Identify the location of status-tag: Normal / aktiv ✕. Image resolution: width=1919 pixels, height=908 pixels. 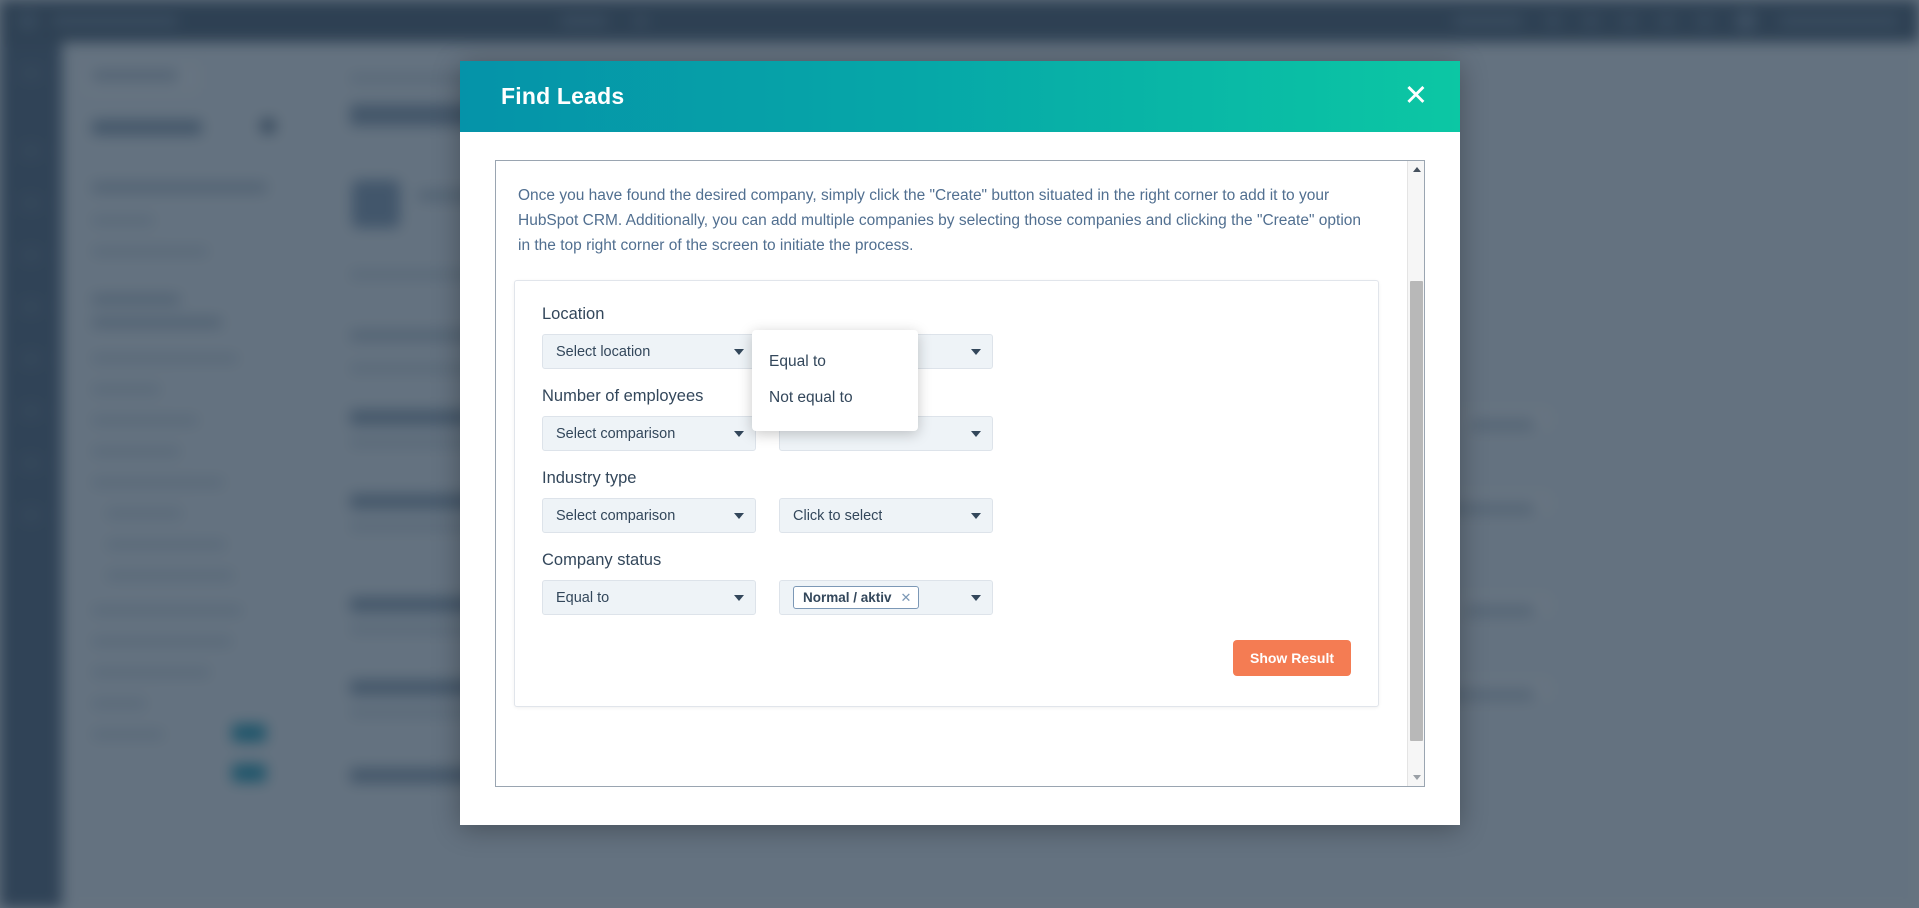
(856, 598).